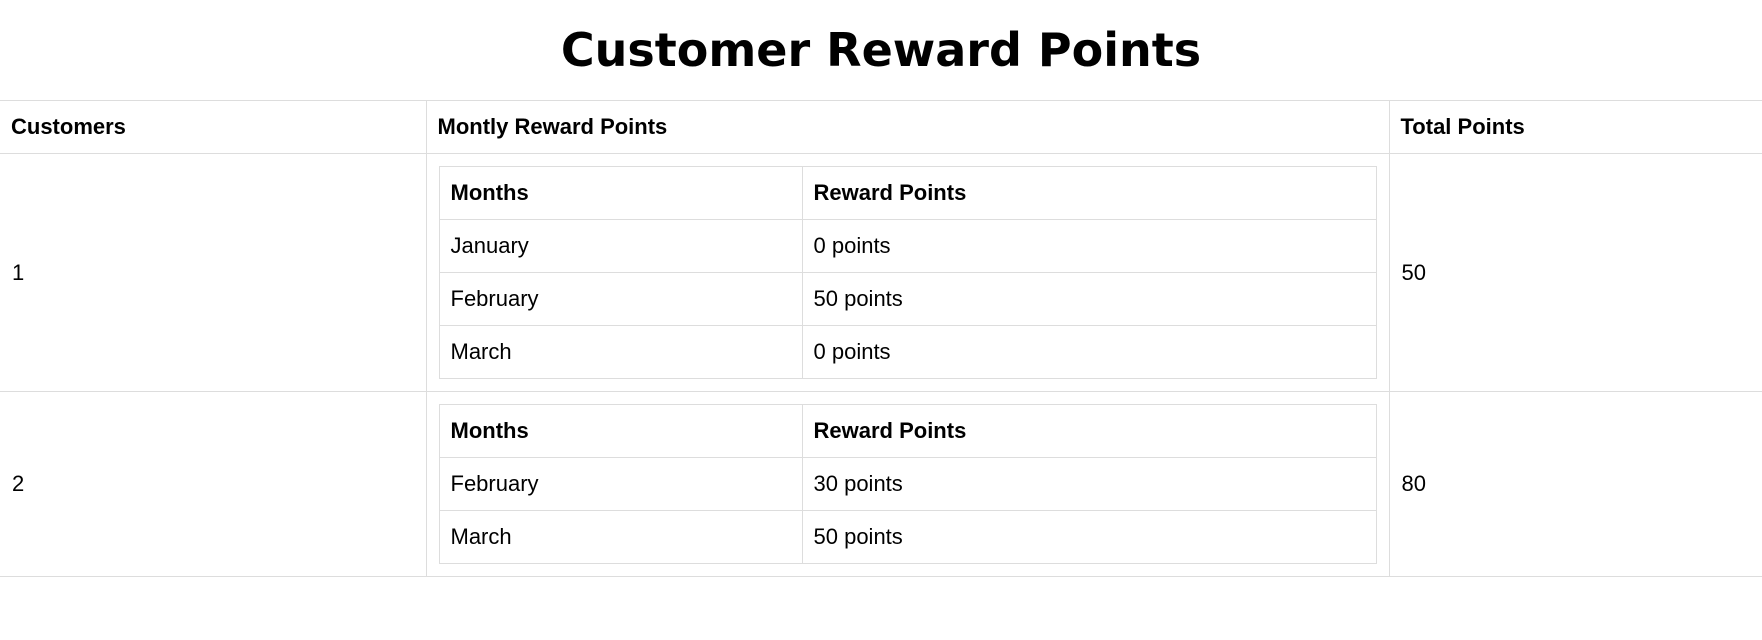 Image resolution: width=1762 pixels, height=640 pixels. I want to click on customer-id: 2, so click(213, 484).